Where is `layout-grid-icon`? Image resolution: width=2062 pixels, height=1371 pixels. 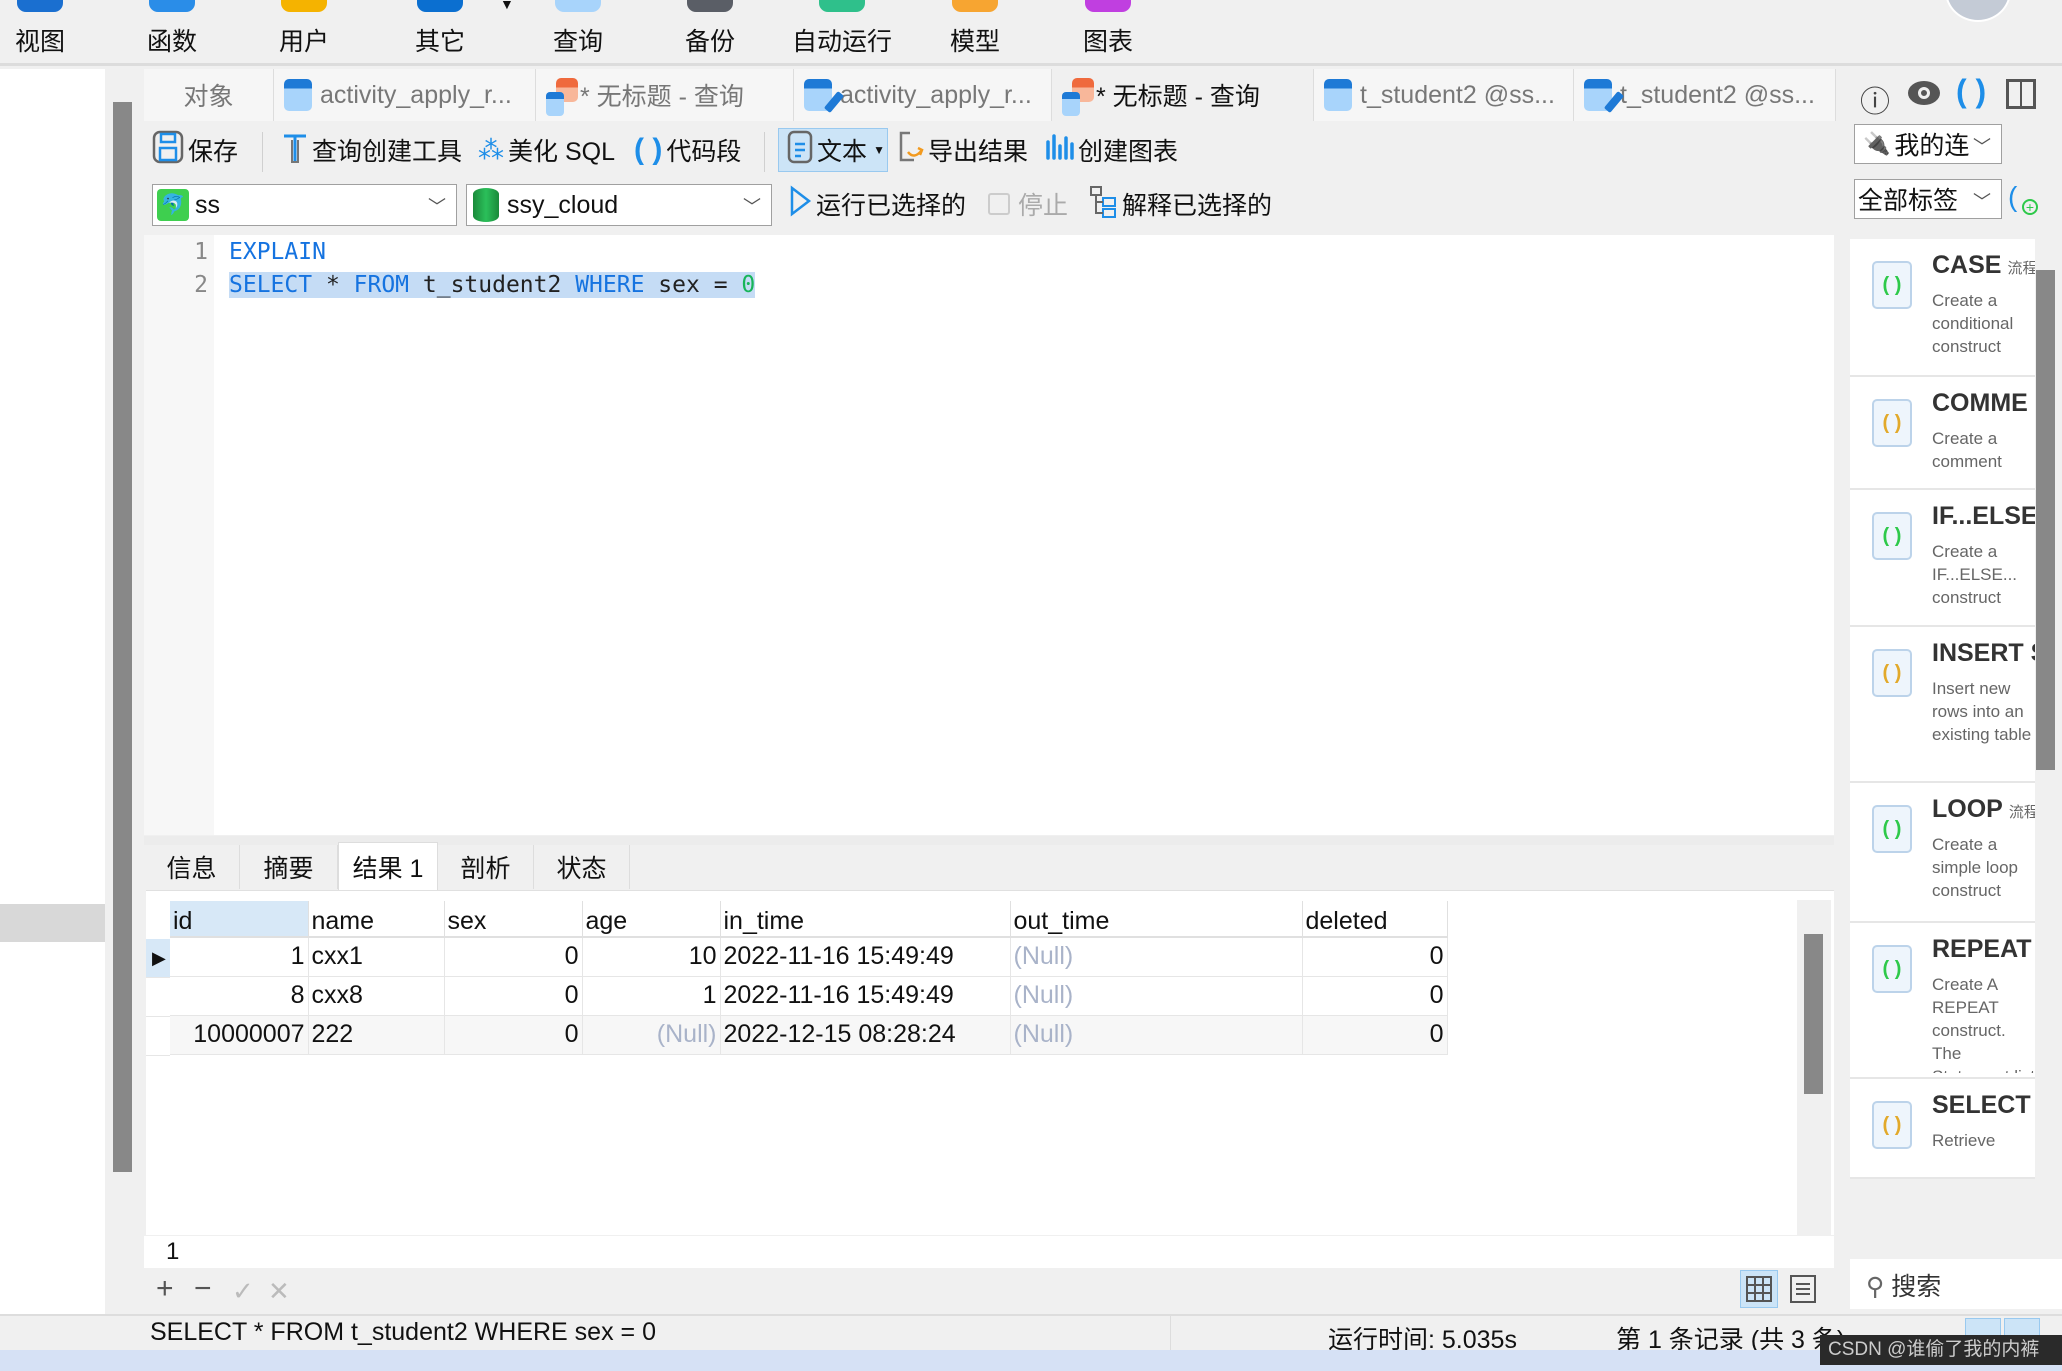
layout-grid-icon is located at coordinates (2021, 94).